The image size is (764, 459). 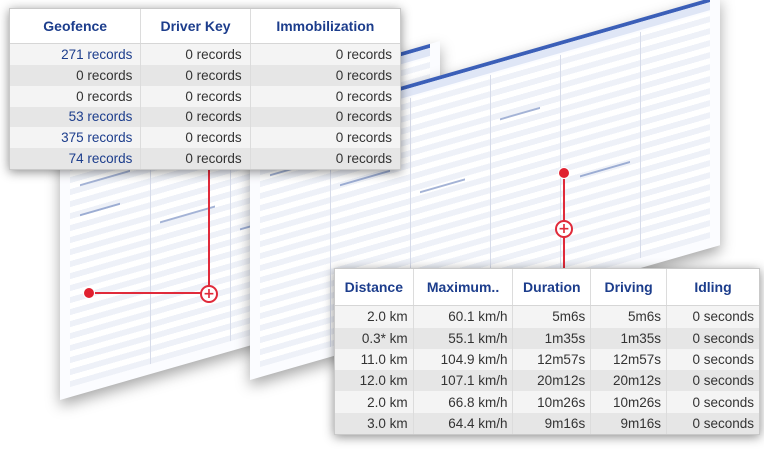 What do you see at coordinates (552, 402) in the screenshot?
I see `duration-cell: 10m26s` at bounding box center [552, 402].